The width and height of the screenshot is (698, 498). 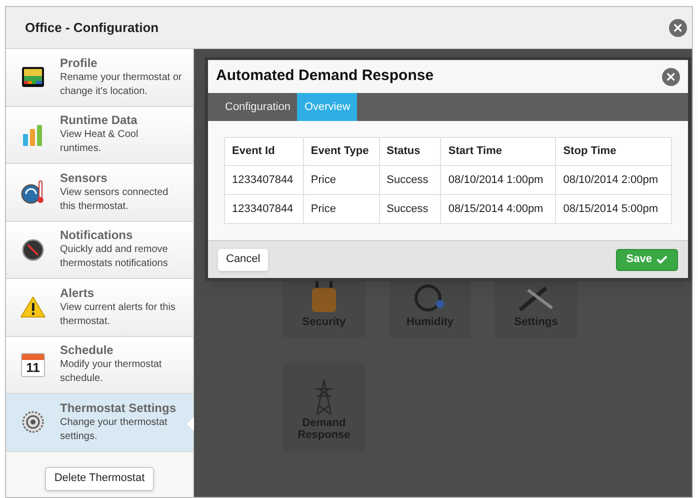 What do you see at coordinates (121, 84) in the screenshot?
I see `item-description: Rename your thermostat or change it's location.` at bounding box center [121, 84].